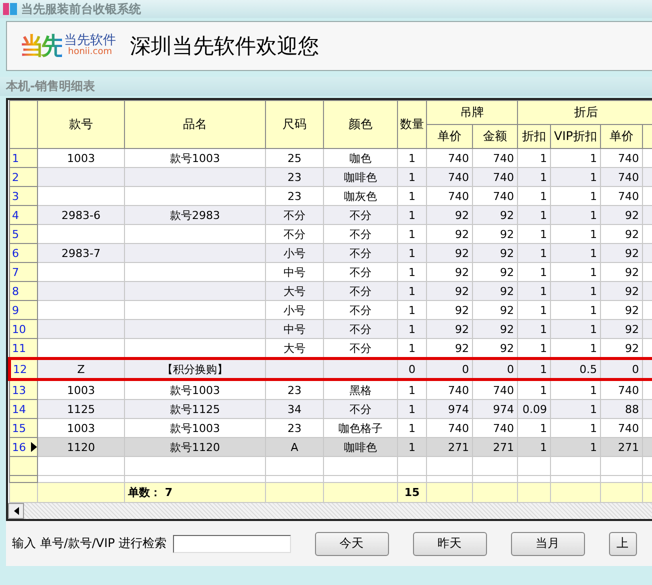  What do you see at coordinates (449, 544) in the screenshot?
I see `date-filter-button: 昨天` at bounding box center [449, 544].